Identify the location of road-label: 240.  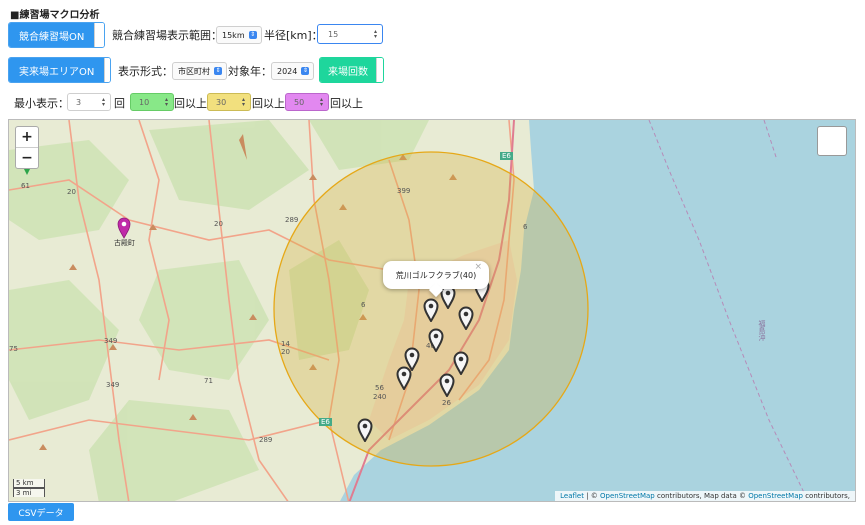
(380, 397).